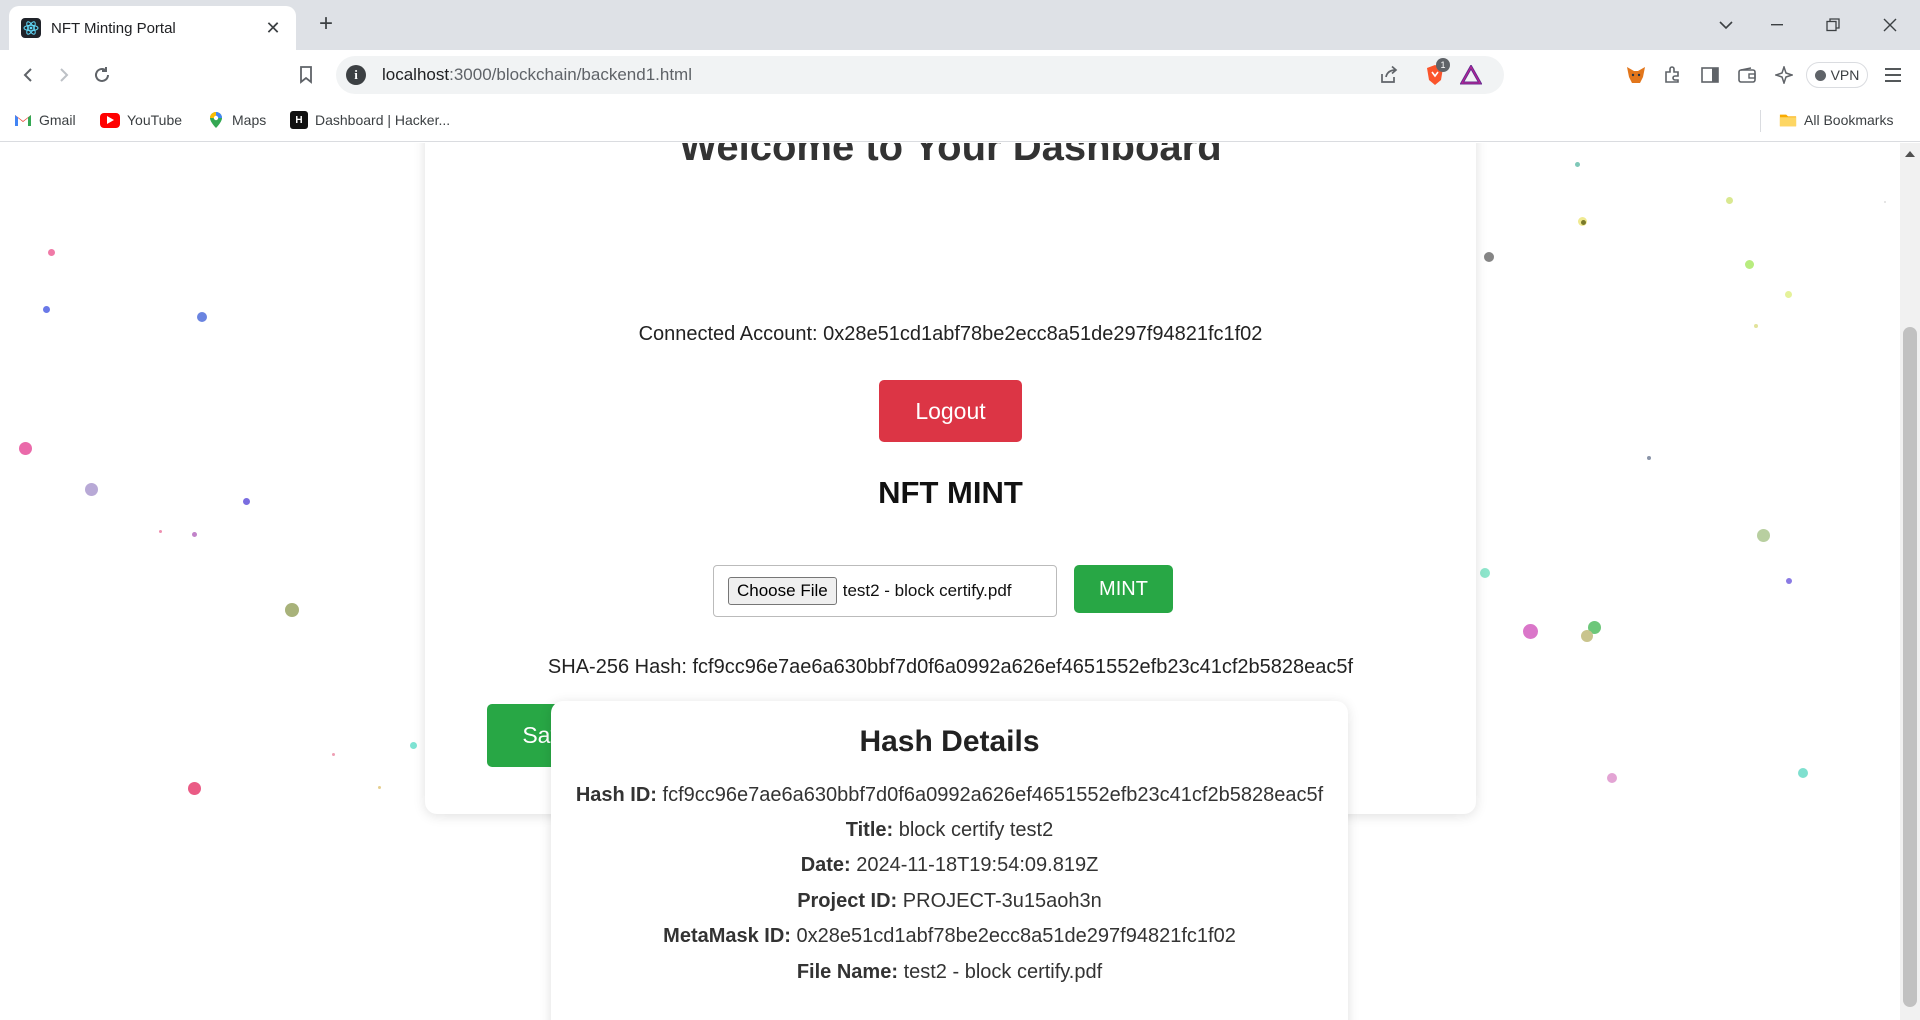 The image size is (1920, 1020). What do you see at coordinates (1123, 589) in the screenshot?
I see `mint-button: MINT` at bounding box center [1123, 589].